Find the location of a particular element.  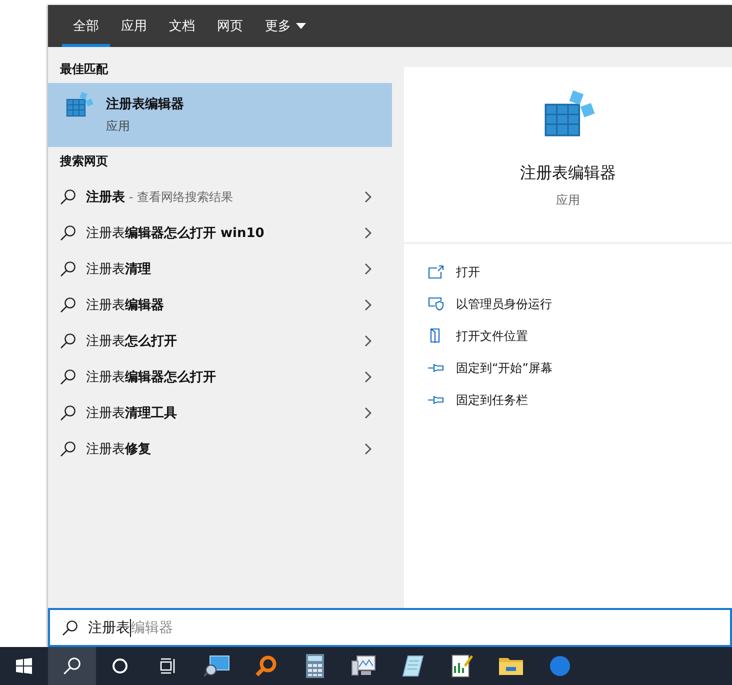

monitor-chart-icon is located at coordinates (363, 666).